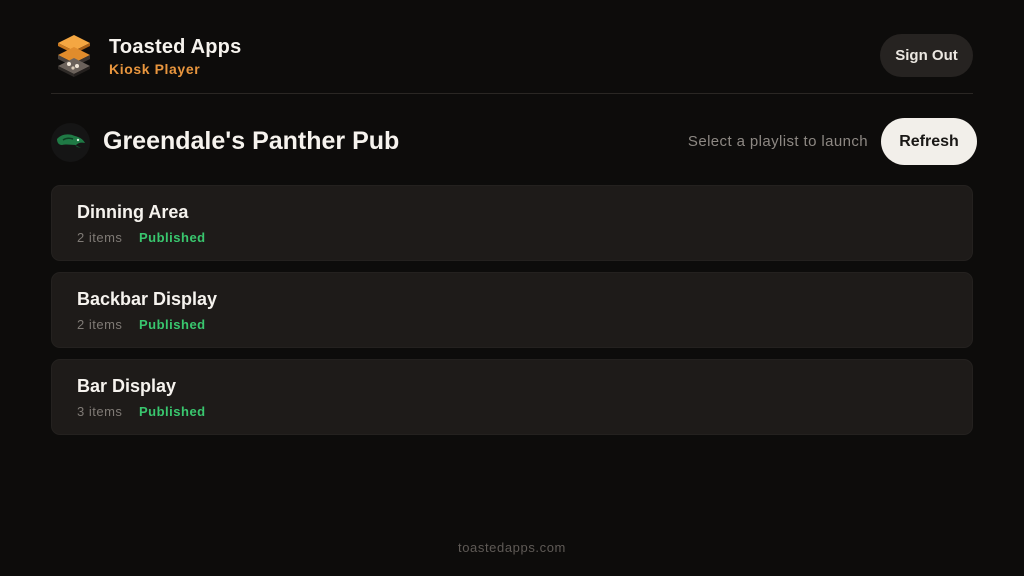 Image resolution: width=1024 pixels, height=576 pixels. I want to click on toast-stack-logo-icon, so click(74, 56).